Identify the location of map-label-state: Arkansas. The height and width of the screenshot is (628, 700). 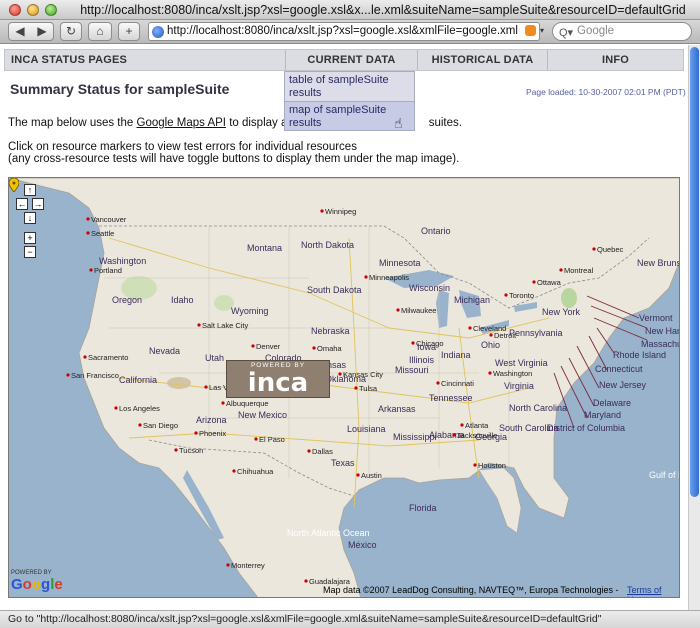
(397, 409).